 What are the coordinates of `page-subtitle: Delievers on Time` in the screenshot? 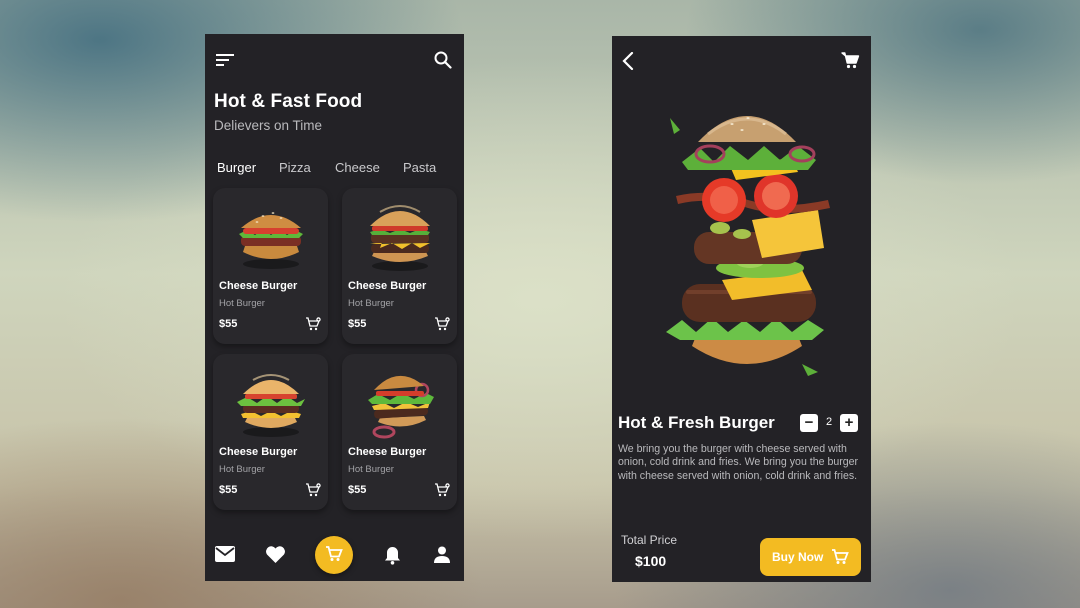 It's located at (268, 125).